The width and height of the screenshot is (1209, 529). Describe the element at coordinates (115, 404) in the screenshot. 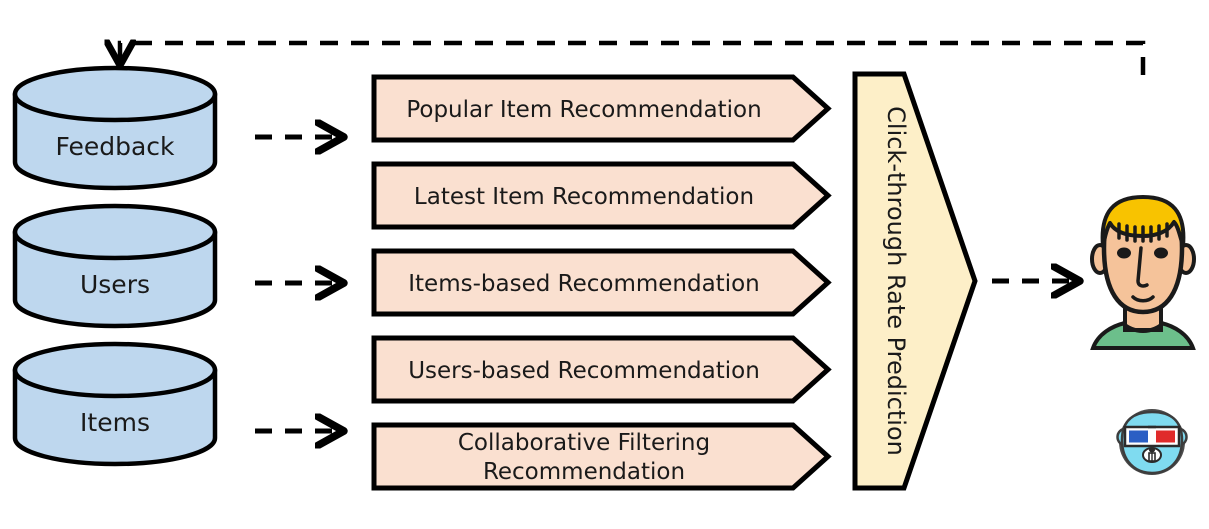

I see `database-items: Items` at that location.